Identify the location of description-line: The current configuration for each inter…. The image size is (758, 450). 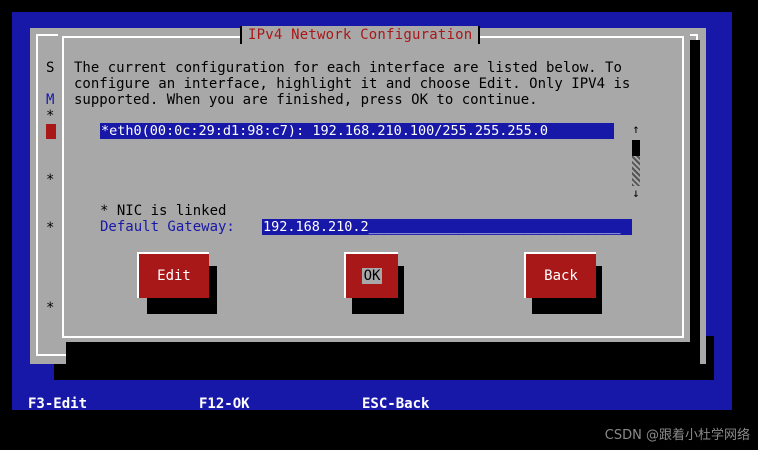
(348, 68).